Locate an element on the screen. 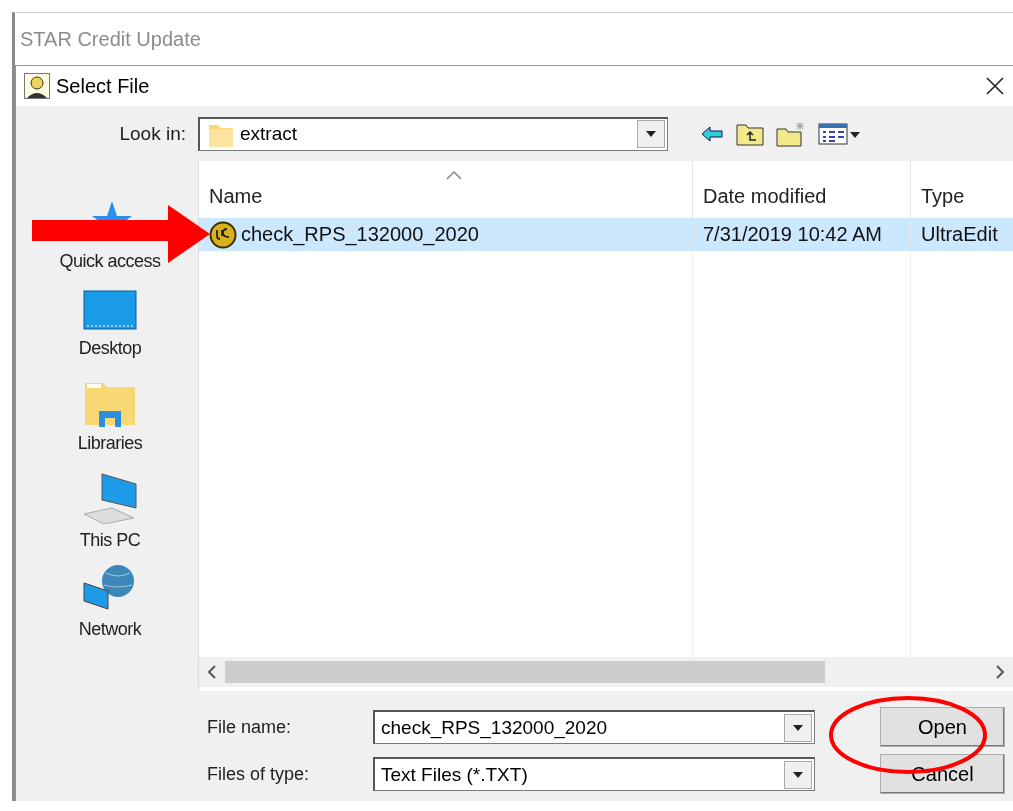 This screenshot has width=1013, height=811. file-type-dropdown: Text Files (*.TXT) is located at coordinates (594, 774).